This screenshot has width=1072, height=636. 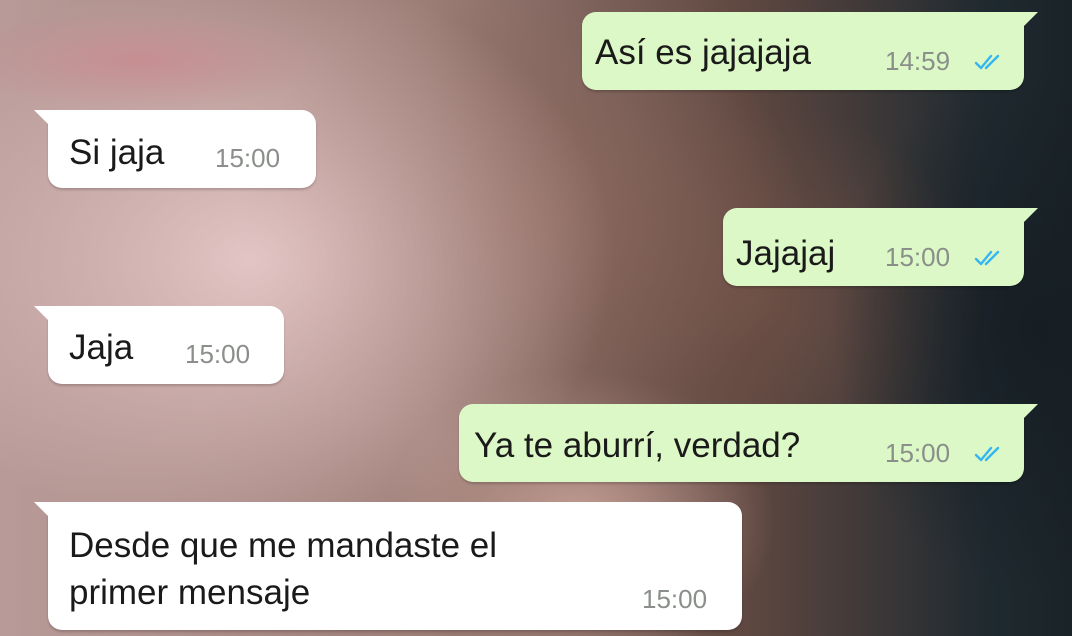 I want to click on message-text: Jajajaj, so click(x=786, y=253).